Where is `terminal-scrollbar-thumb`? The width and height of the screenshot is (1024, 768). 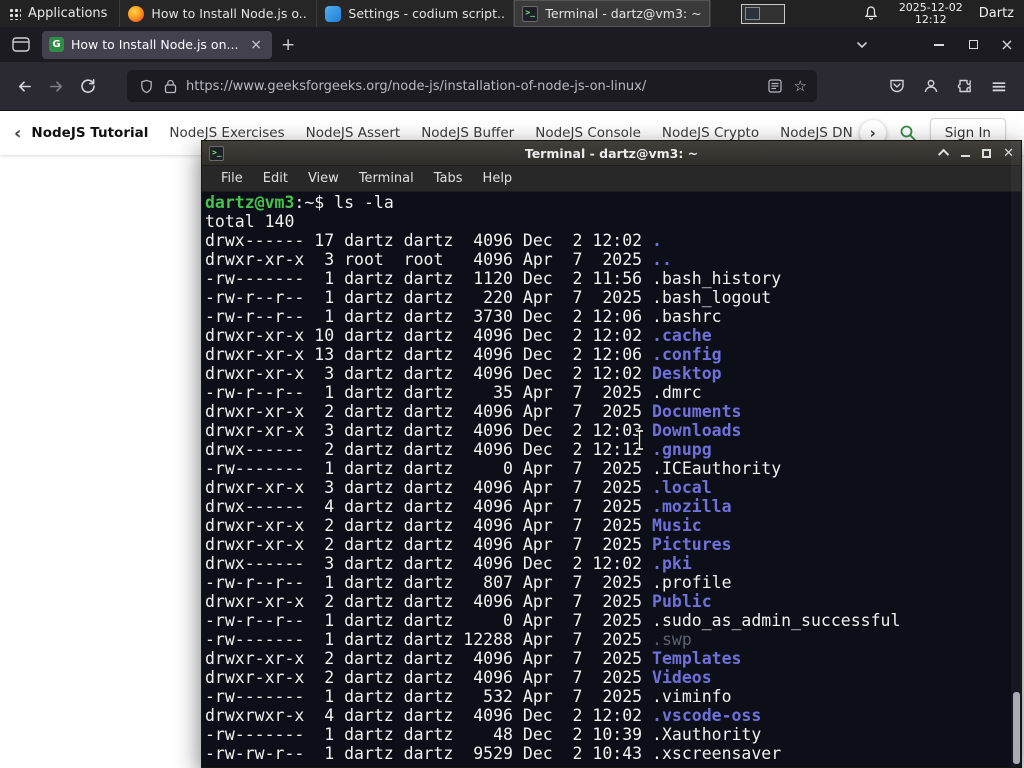
terminal-scrollbar-thumb is located at coordinates (1016, 728).